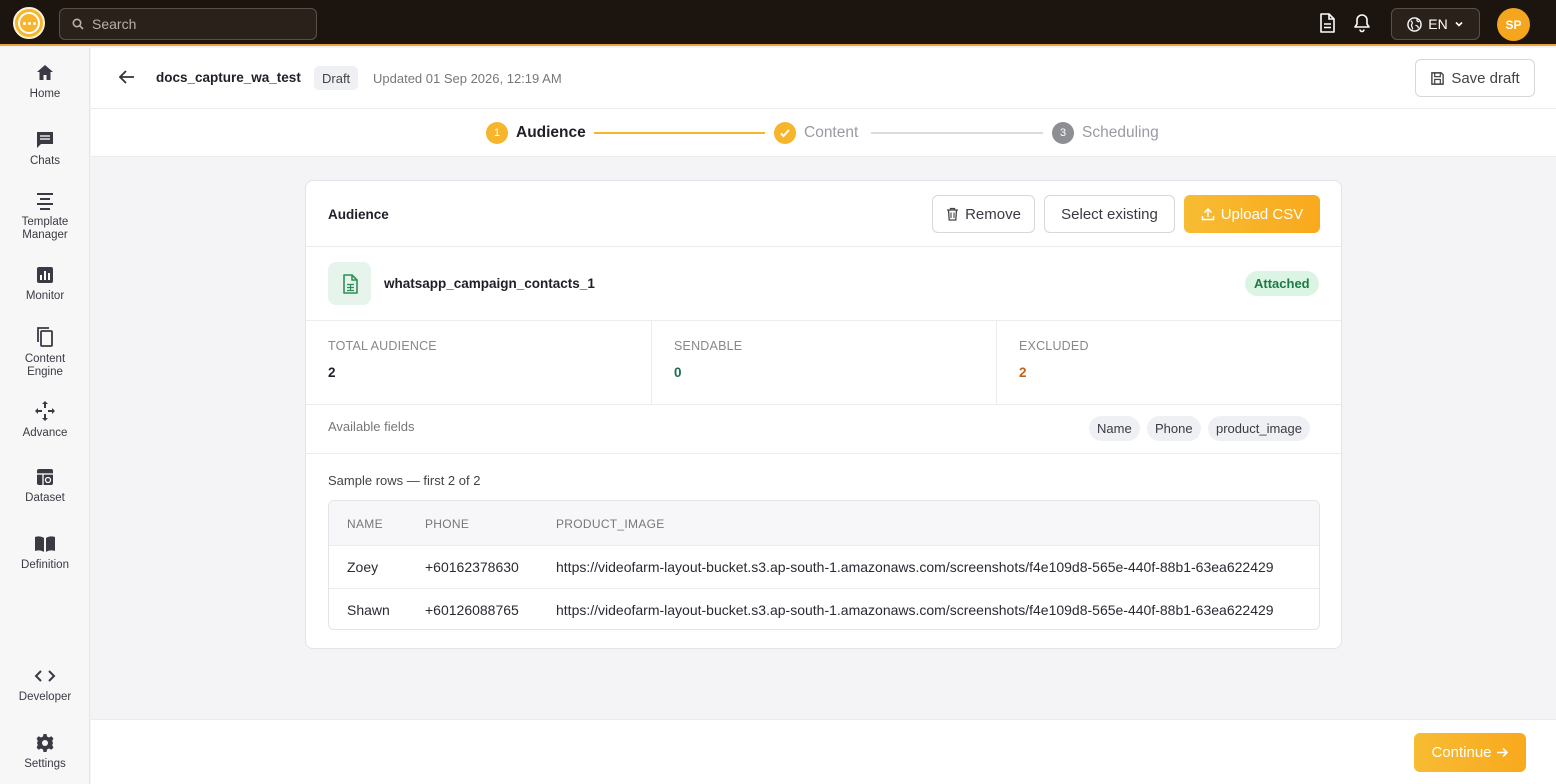  What do you see at coordinates (1207, 214) in the screenshot?
I see `upload-icon` at bounding box center [1207, 214].